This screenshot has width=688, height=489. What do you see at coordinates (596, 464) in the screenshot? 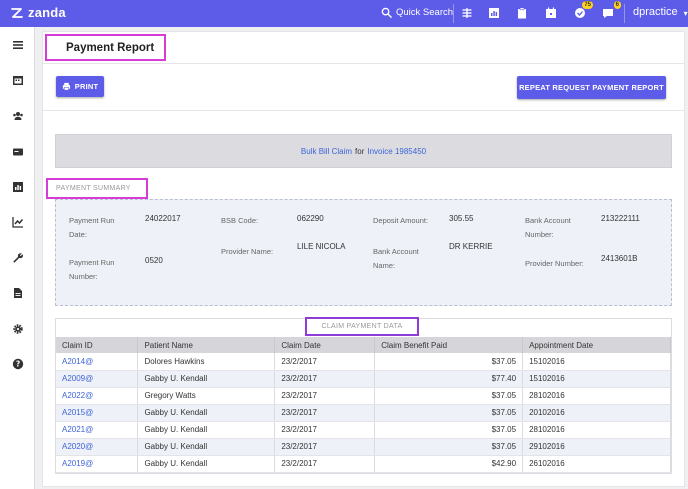
I see `appointment-date: 26102016` at bounding box center [596, 464].